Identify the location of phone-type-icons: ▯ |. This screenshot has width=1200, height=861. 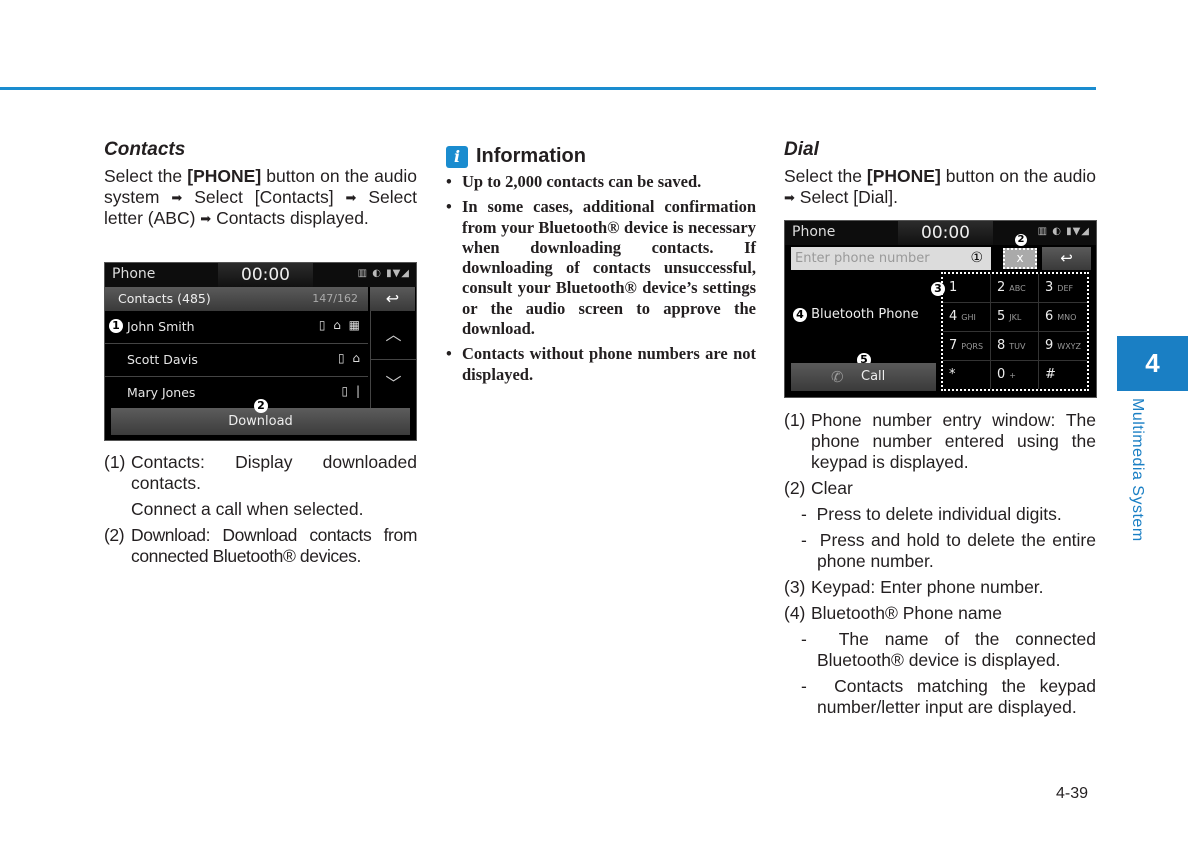
(351, 391).